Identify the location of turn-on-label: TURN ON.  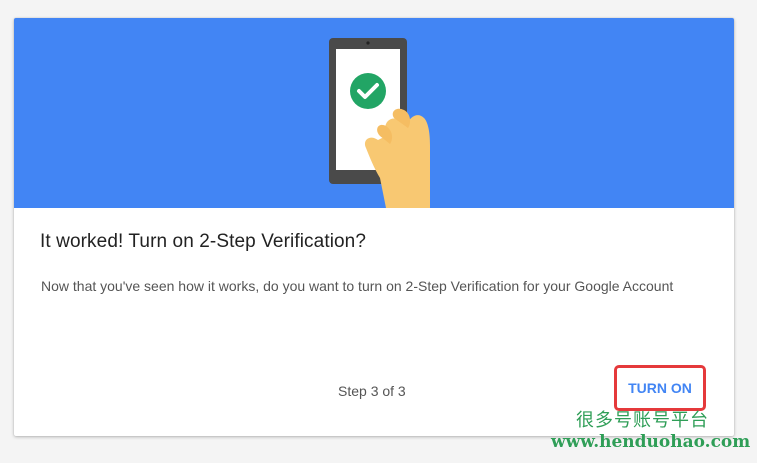
(660, 388).